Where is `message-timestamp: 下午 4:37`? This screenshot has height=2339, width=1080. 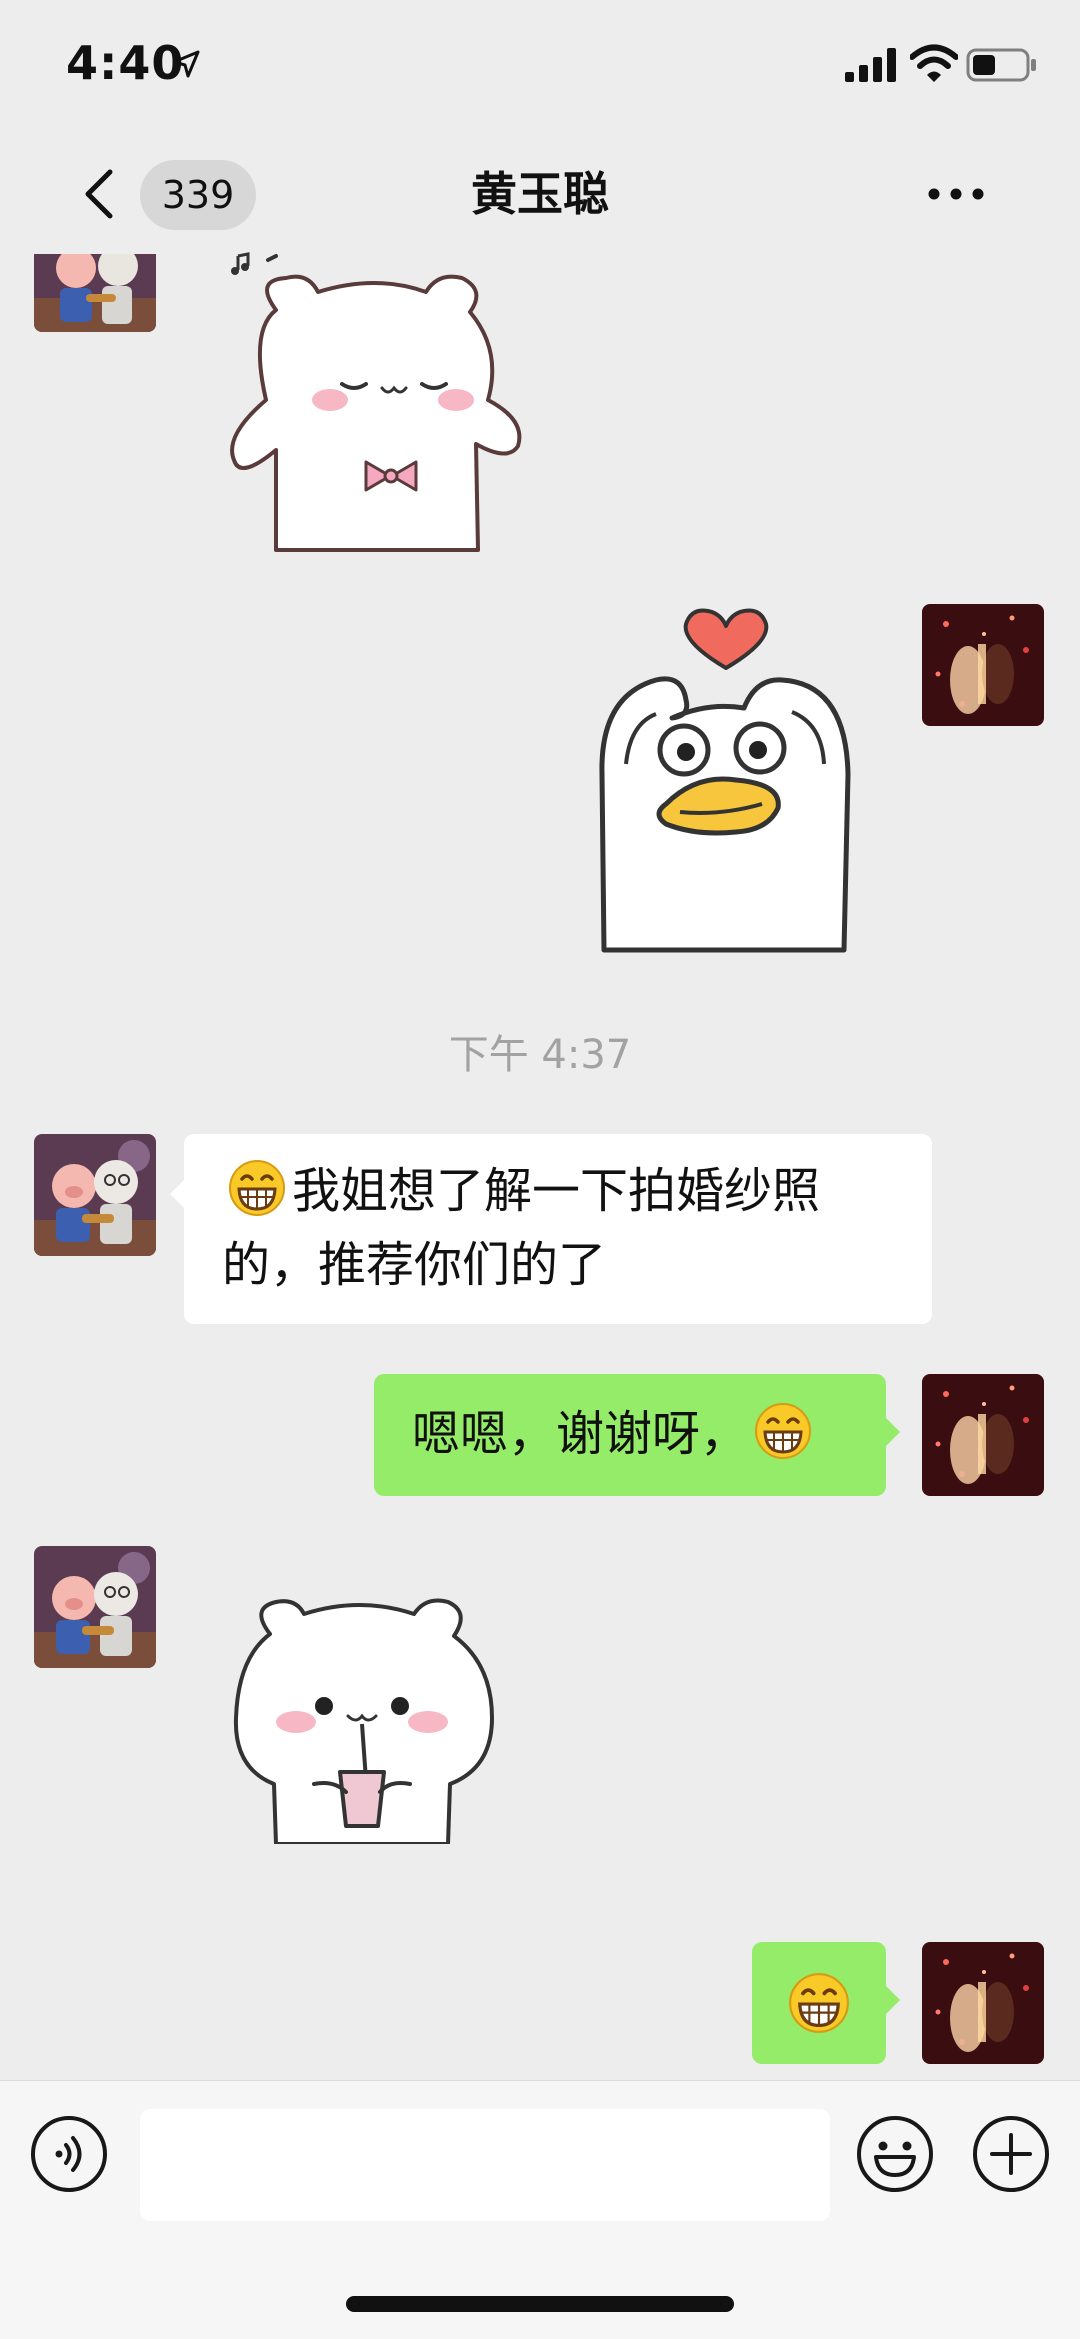 message-timestamp: 下午 4:37 is located at coordinates (540, 1055).